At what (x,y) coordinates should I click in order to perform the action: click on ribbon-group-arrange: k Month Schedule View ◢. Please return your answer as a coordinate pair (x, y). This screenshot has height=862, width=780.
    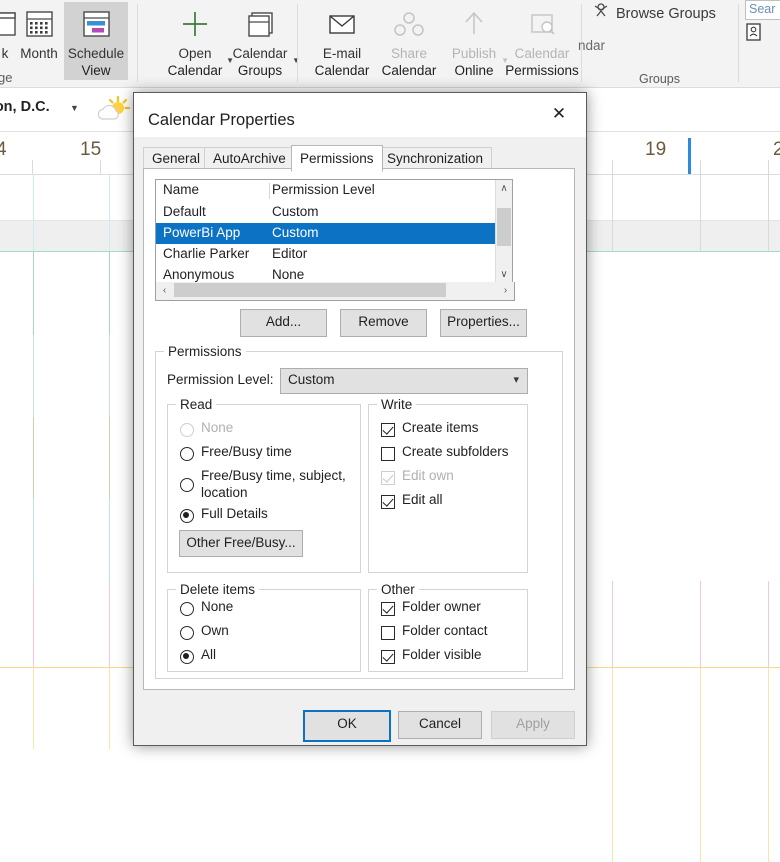
    Looking at the image, I should click on (68, 53).